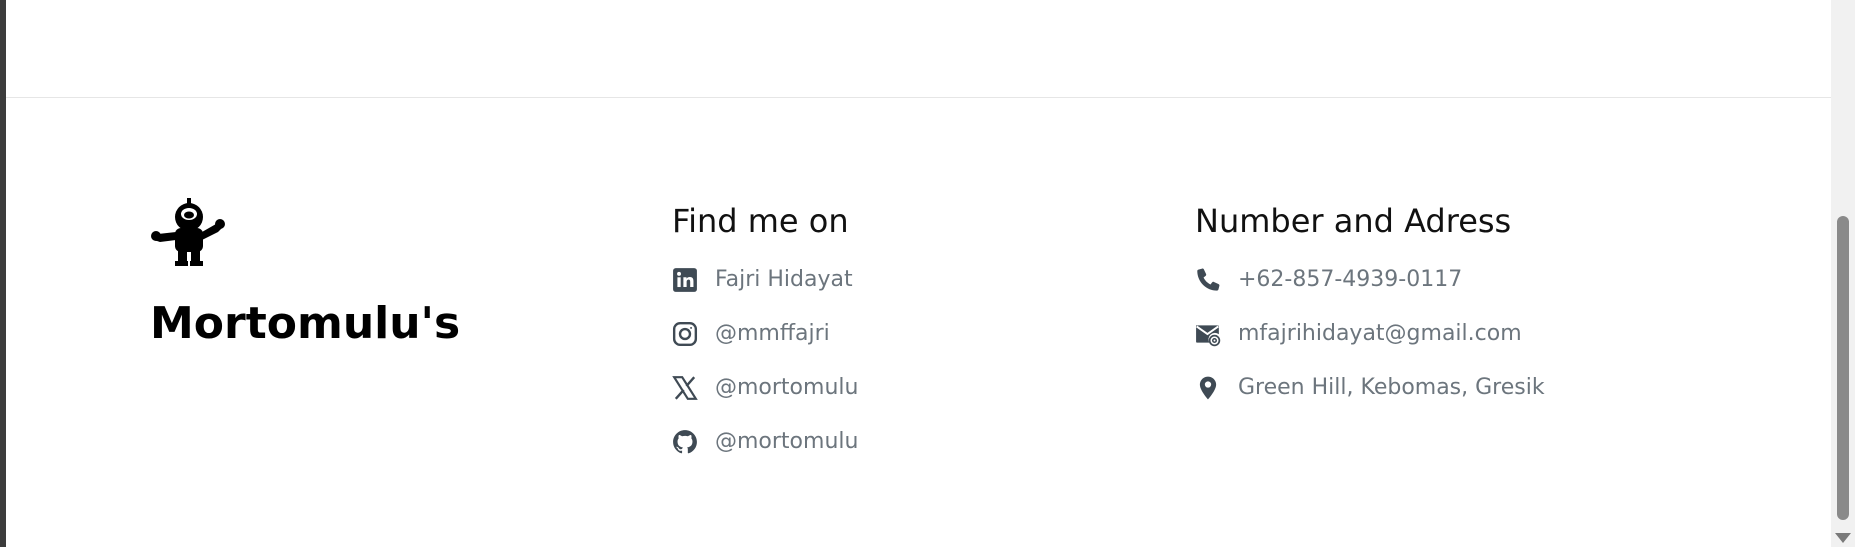  Describe the element at coordinates (685, 280) in the screenshot. I see `linkedin-icon` at that location.